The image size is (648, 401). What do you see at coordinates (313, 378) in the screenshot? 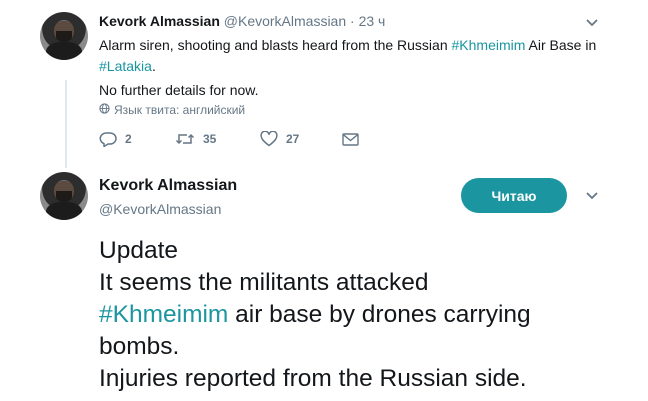
I see `tweet-text-line: Injuries reported from the Russian side.` at bounding box center [313, 378].